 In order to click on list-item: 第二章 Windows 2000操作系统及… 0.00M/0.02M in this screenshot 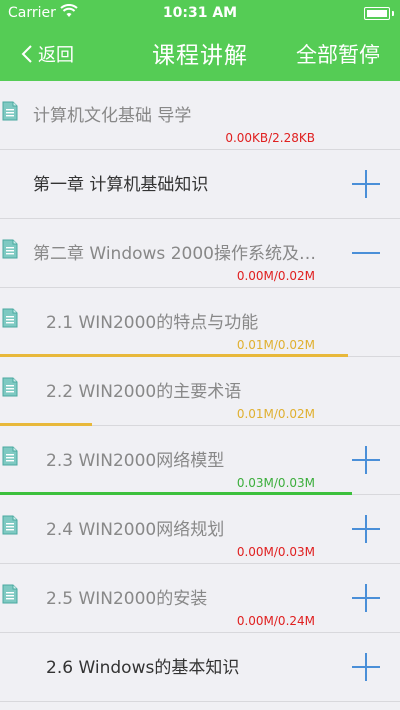, I will do `click(200, 253)`.